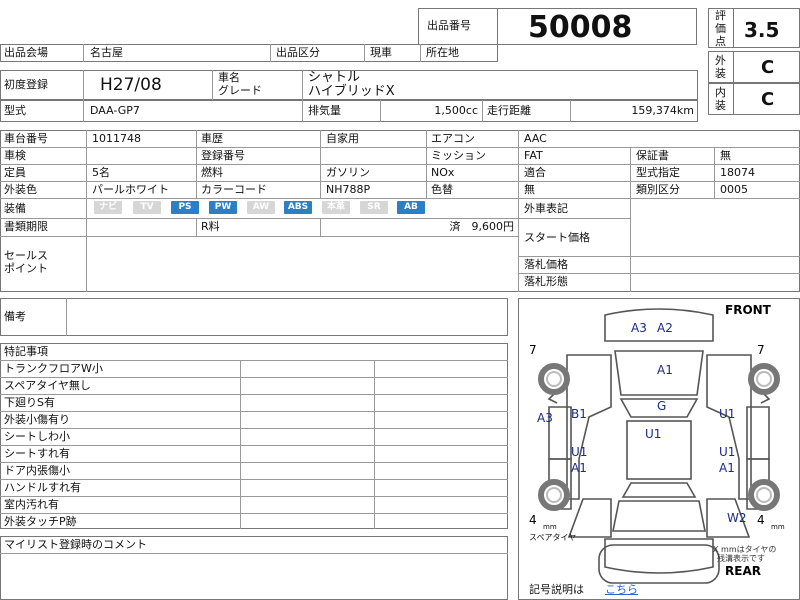 This screenshot has height=600, width=800. What do you see at coordinates (734, 189) in the screenshot?
I see `category-value: 0005` at bounding box center [734, 189].